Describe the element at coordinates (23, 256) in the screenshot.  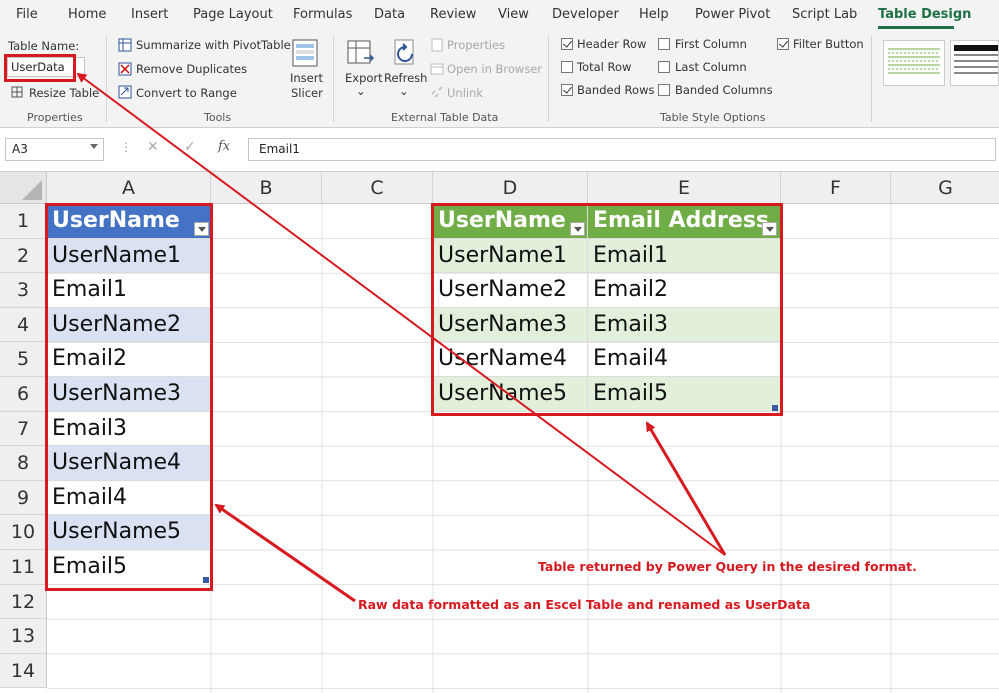
I see `row-header: 2` at that location.